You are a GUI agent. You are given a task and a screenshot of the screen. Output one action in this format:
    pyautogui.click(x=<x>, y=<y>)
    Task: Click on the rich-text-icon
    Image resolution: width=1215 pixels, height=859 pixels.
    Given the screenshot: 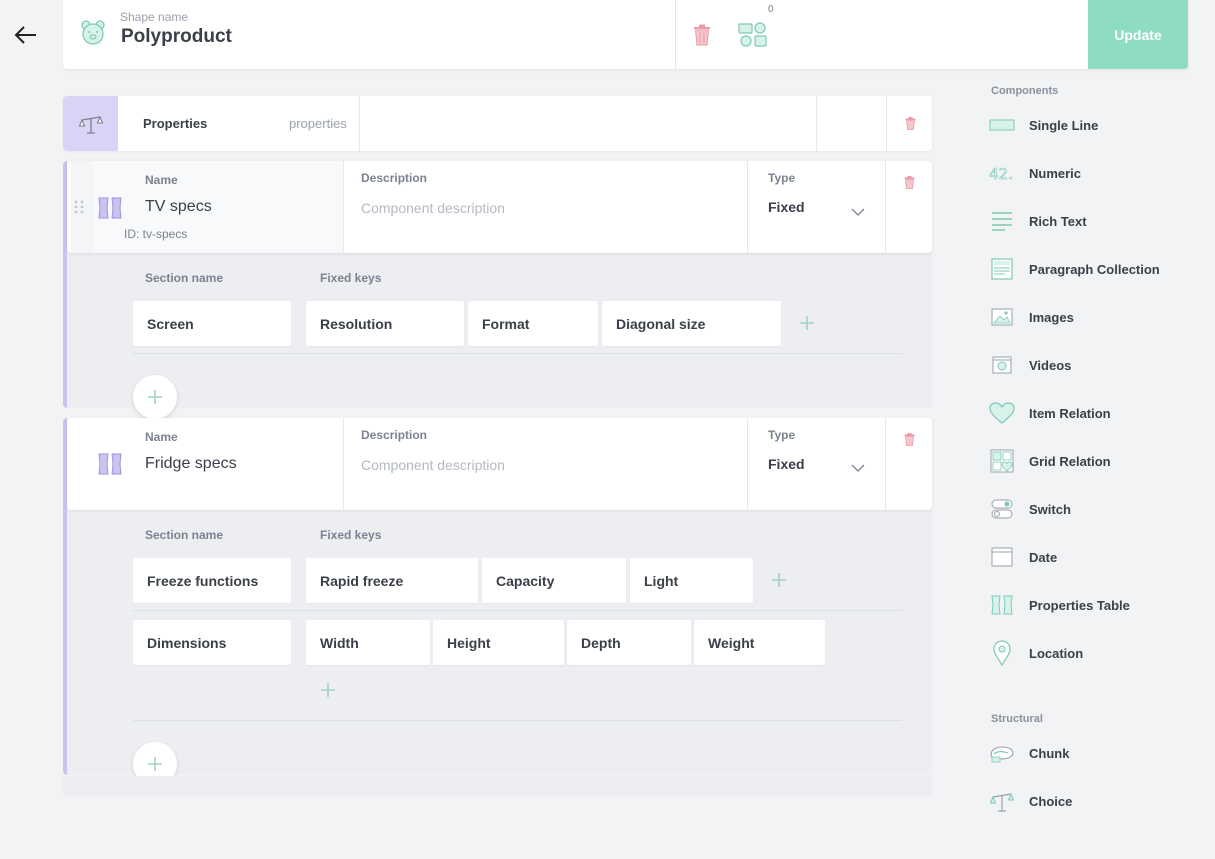 What is the action you would take?
    pyautogui.click(x=1002, y=221)
    